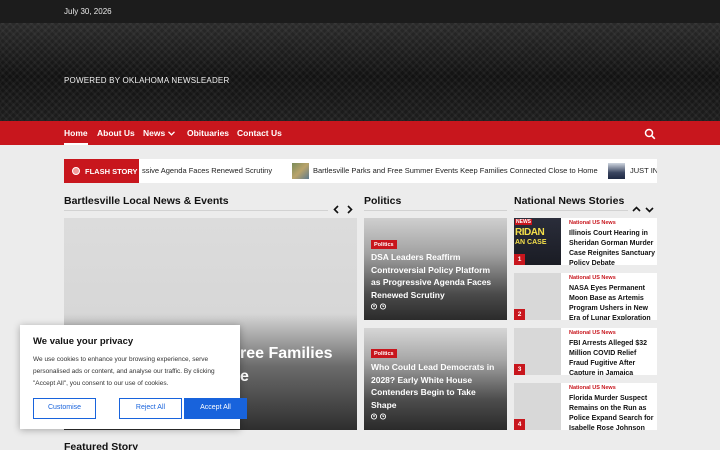  What do you see at coordinates (537, 241) in the screenshot?
I see `story-thumbnail: NEWS RIDAN AN CASE 1` at bounding box center [537, 241].